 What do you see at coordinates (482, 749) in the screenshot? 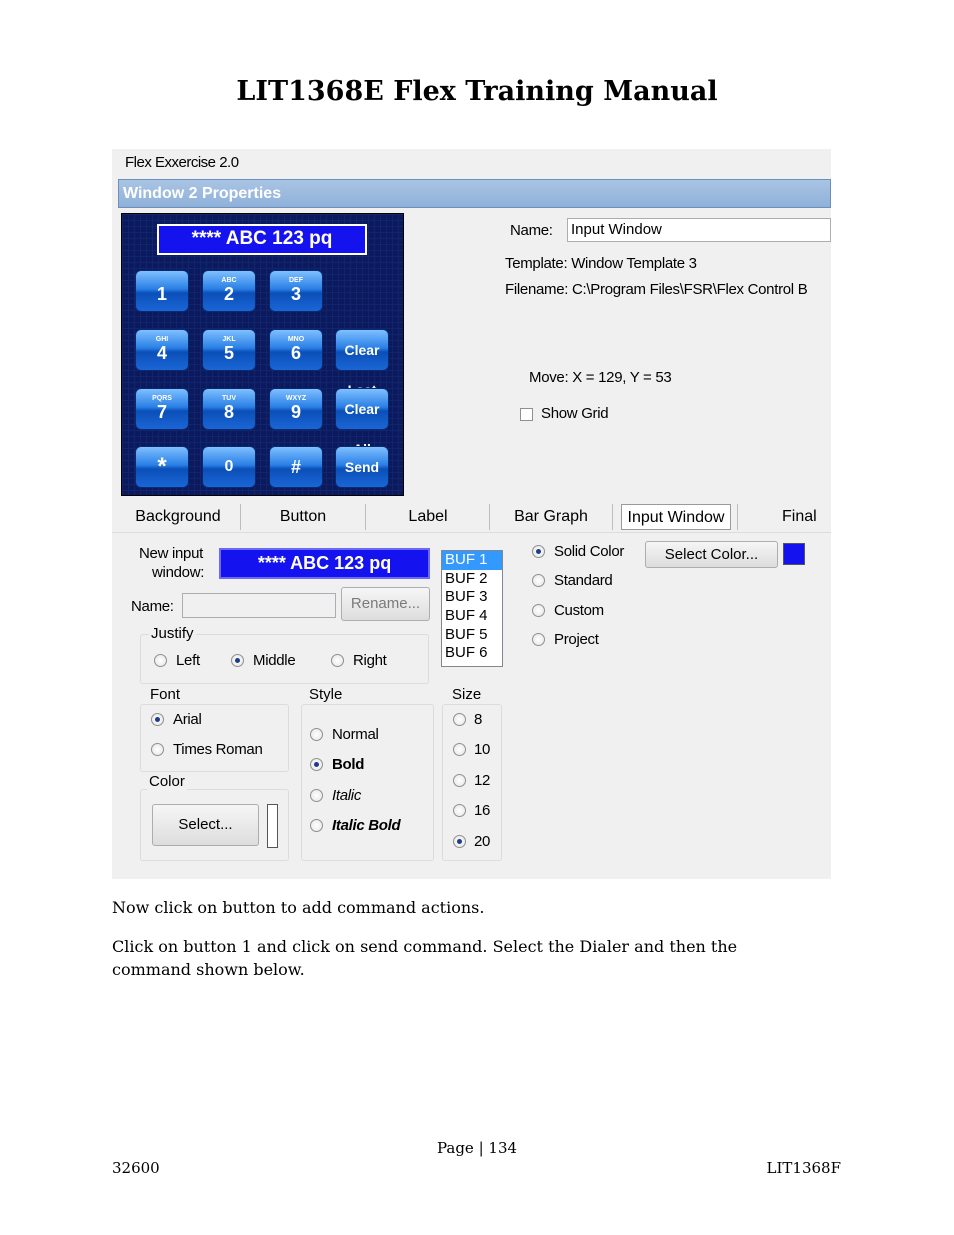
I see `size-10-label: 10` at bounding box center [482, 749].